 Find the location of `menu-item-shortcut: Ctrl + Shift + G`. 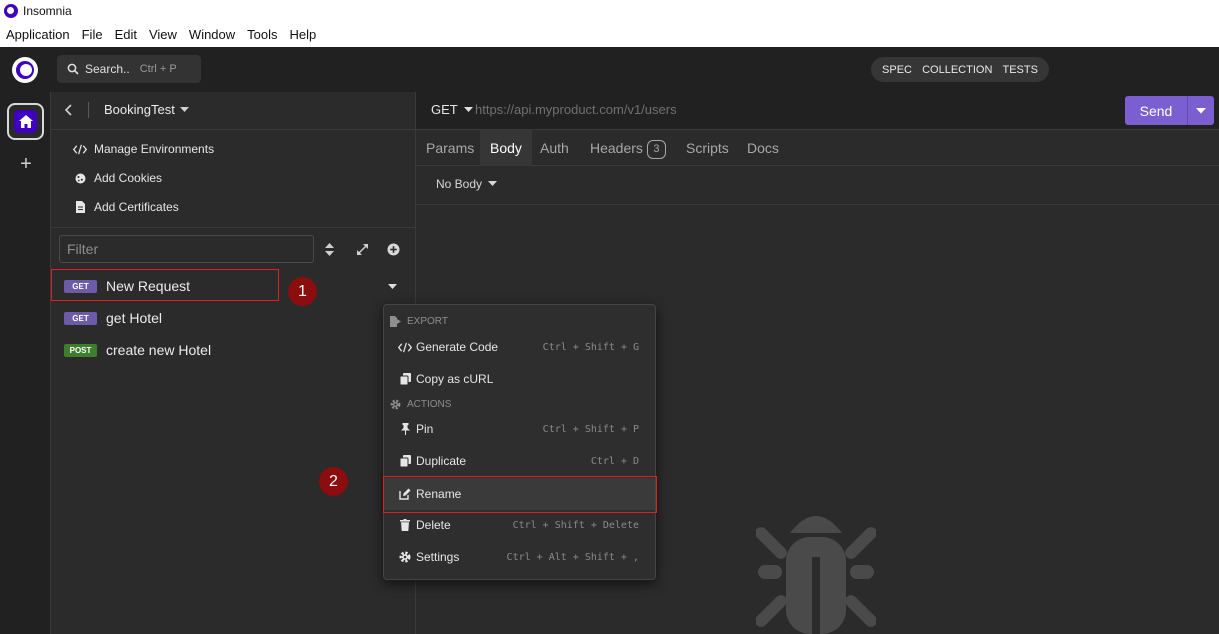

menu-item-shortcut: Ctrl + Shift + G is located at coordinates (590, 347).